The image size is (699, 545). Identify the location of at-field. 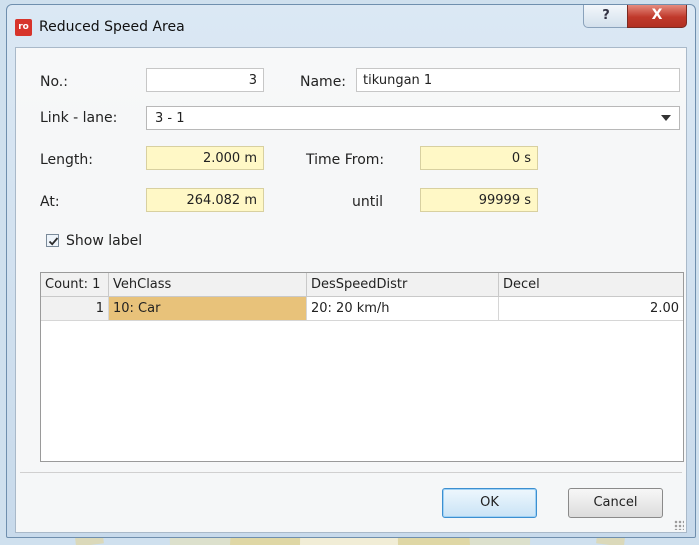
(205, 200).